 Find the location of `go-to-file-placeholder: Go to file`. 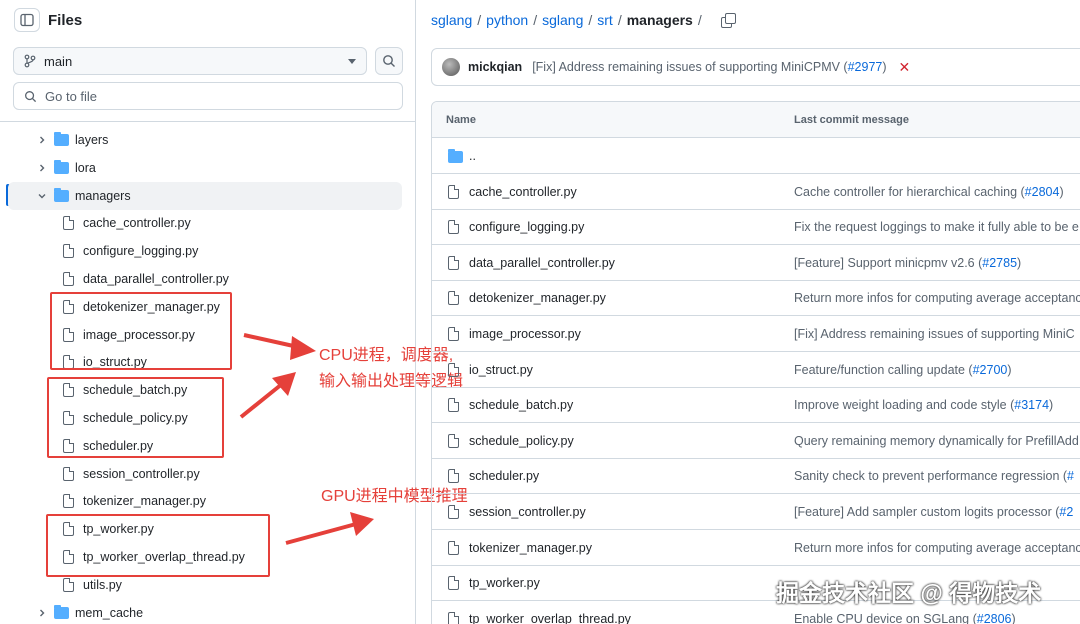

go-to-file-placeholder: Go to file is located at coordinates (71, 96).